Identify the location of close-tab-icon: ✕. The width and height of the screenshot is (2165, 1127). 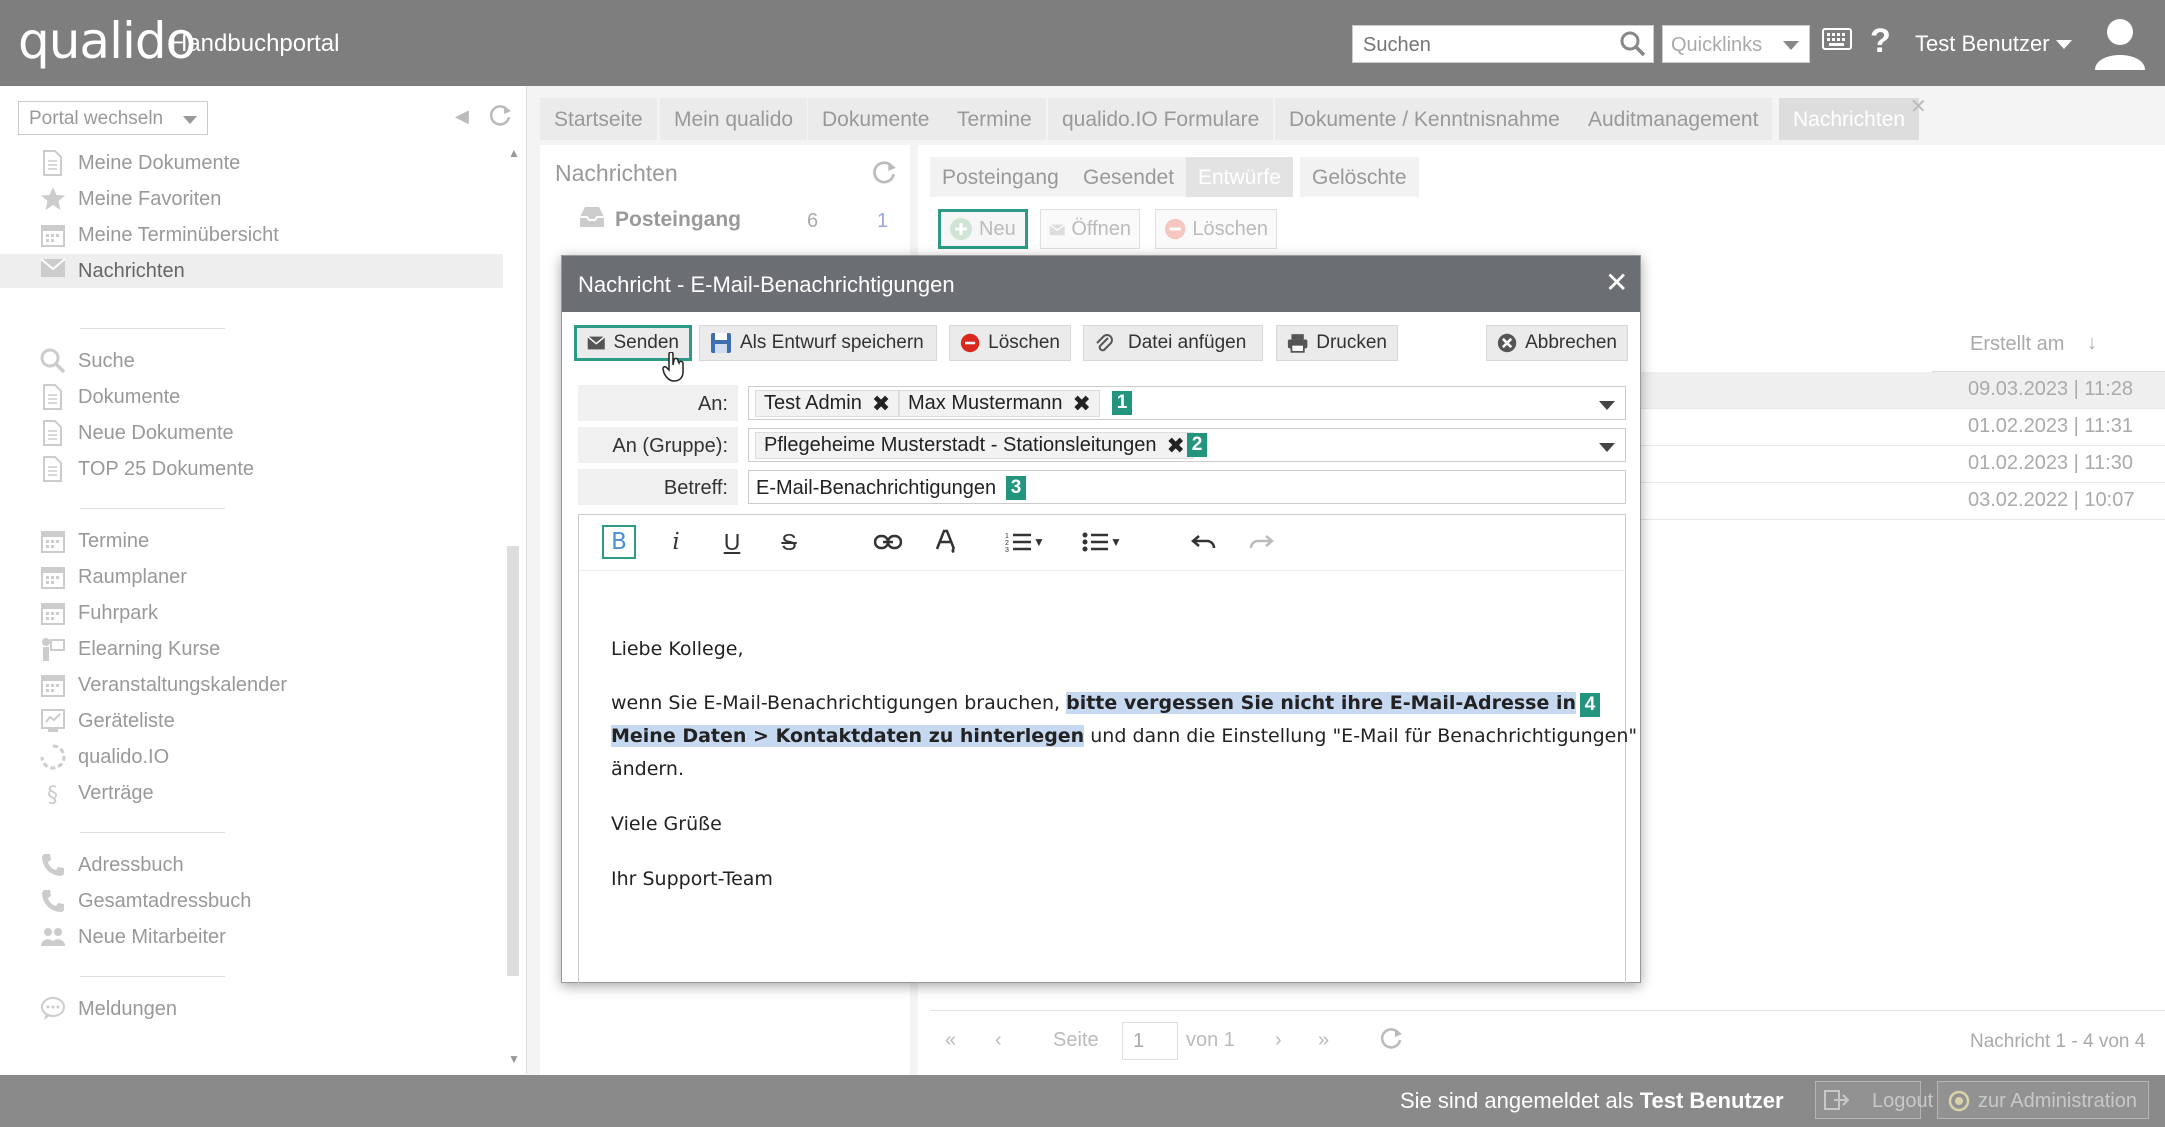
(1918, 106).